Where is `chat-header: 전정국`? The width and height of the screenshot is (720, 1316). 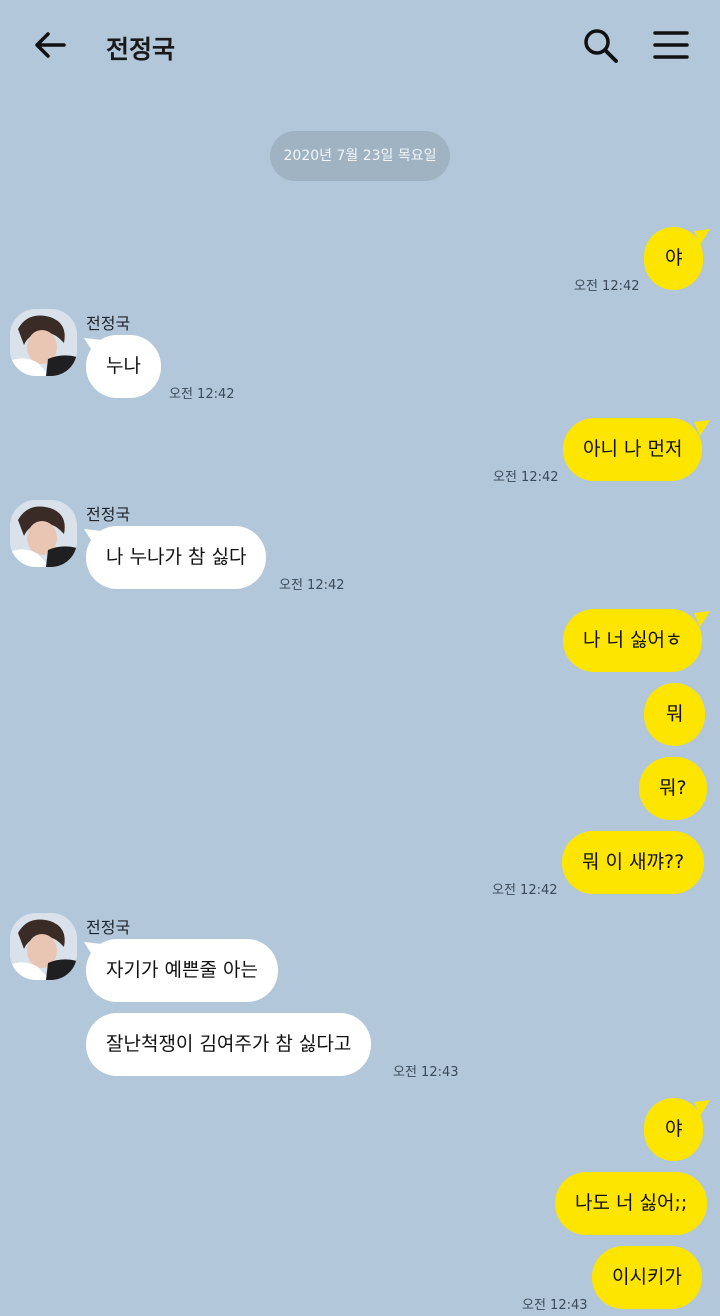 chat-header: 전정국 is located at coordinates (360, 45).